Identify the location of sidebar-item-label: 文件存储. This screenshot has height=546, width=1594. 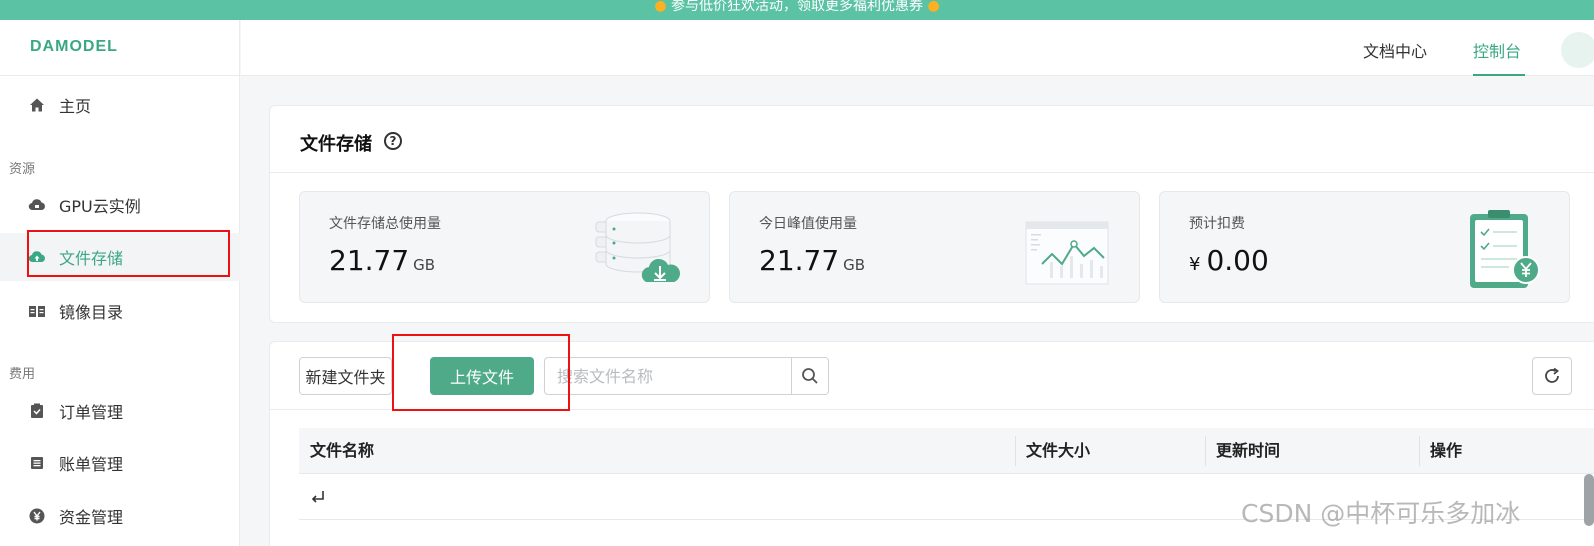
(91, 258).